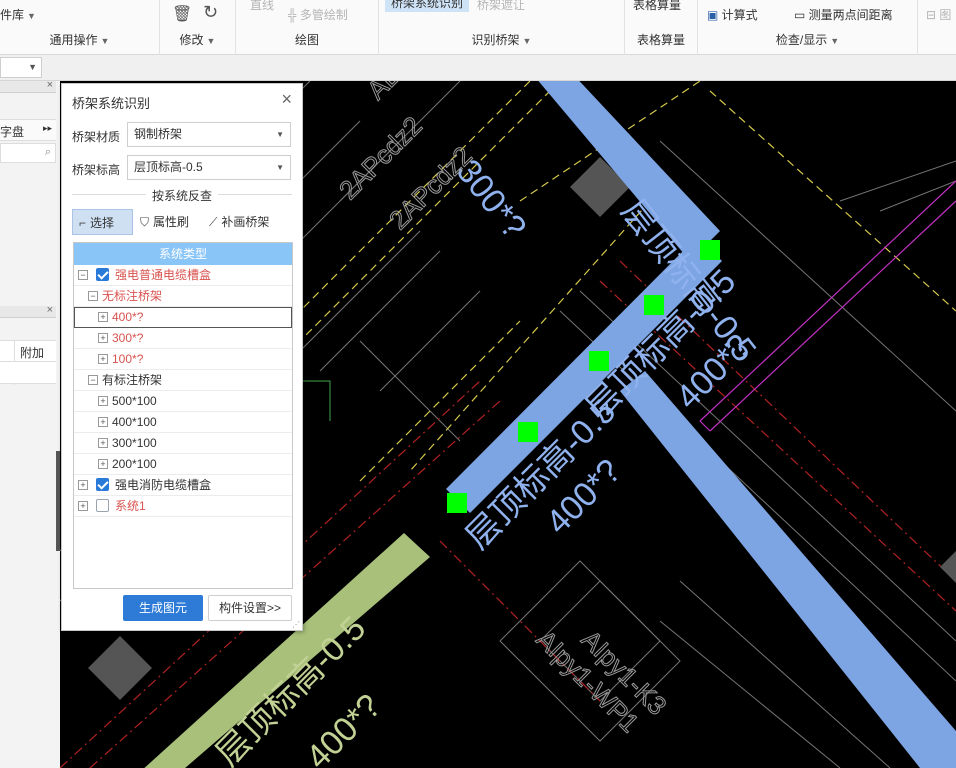  Describe the element at coordinates (183, 422) in the screenshot. I see `tree-row: +400*100` at that location.